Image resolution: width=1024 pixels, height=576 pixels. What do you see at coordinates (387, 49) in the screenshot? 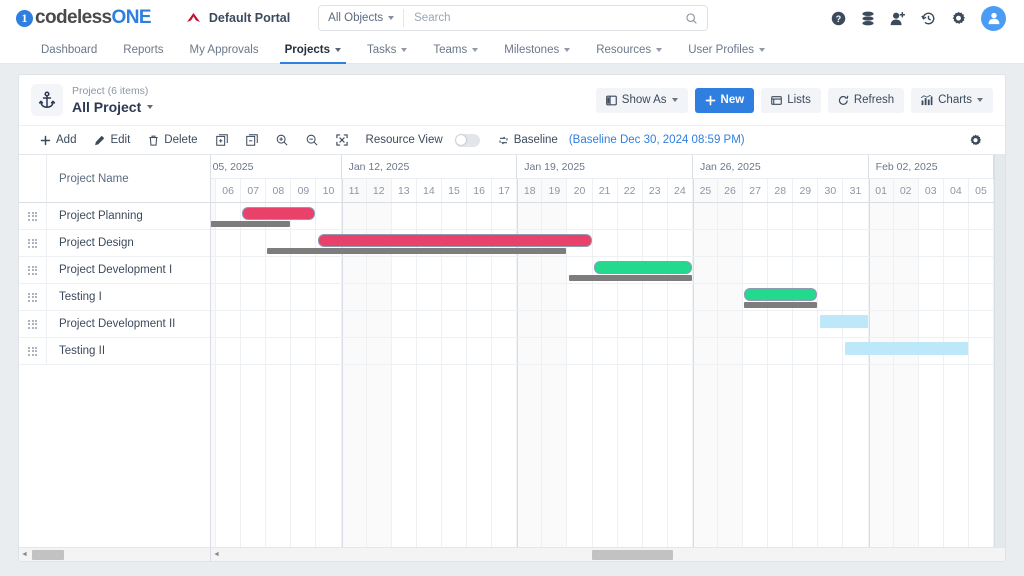
I see `nav-item-tasks: Tasks` at bounding box center [387, 49].